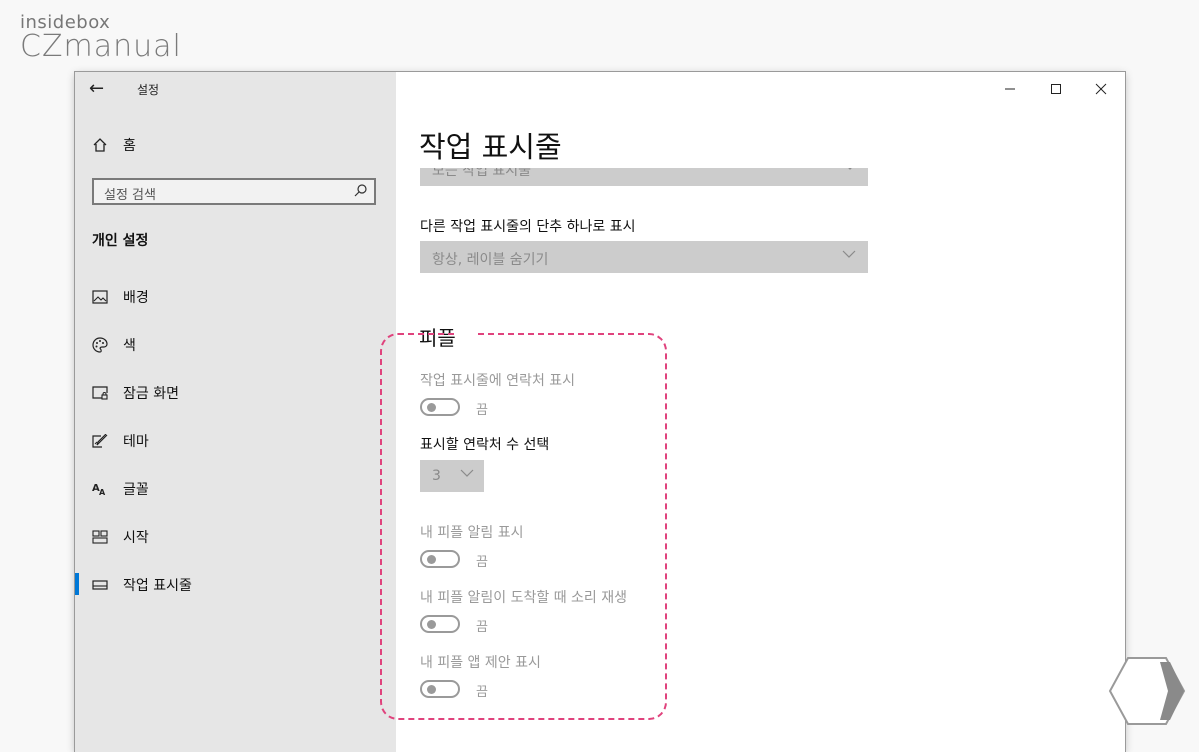 This screenshot has height=752, width=1199. What do you see at coordinates (235, 89) in the screenshot?
I see `titlebar: ← 설정` at bounding box center [235, 89].